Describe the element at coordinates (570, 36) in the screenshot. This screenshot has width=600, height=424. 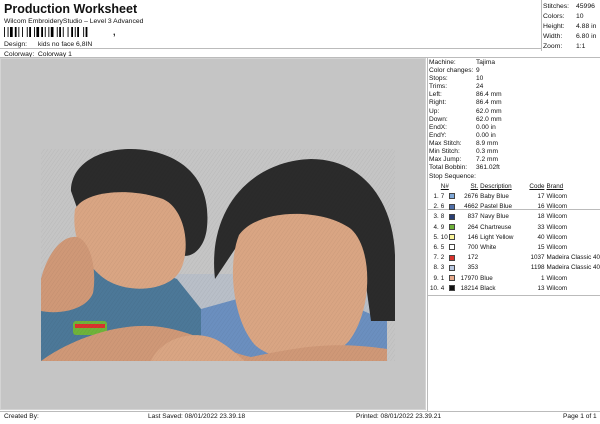
I see `summary-row: Width: 6.80 in` at that location.